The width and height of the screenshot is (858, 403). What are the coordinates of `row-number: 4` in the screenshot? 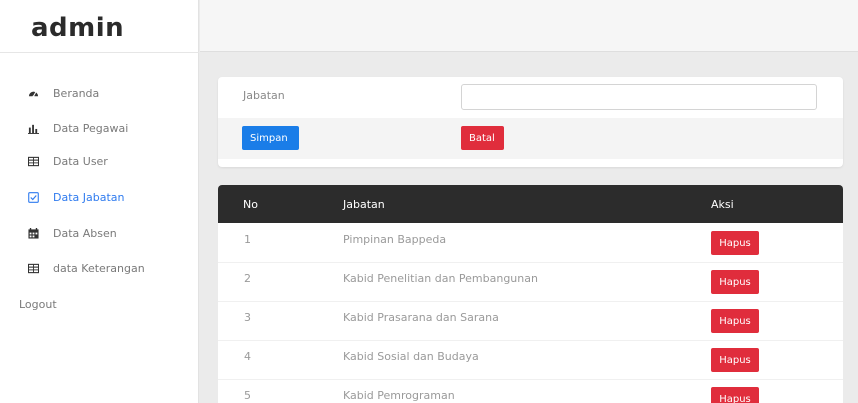 It's located at (247, 356).